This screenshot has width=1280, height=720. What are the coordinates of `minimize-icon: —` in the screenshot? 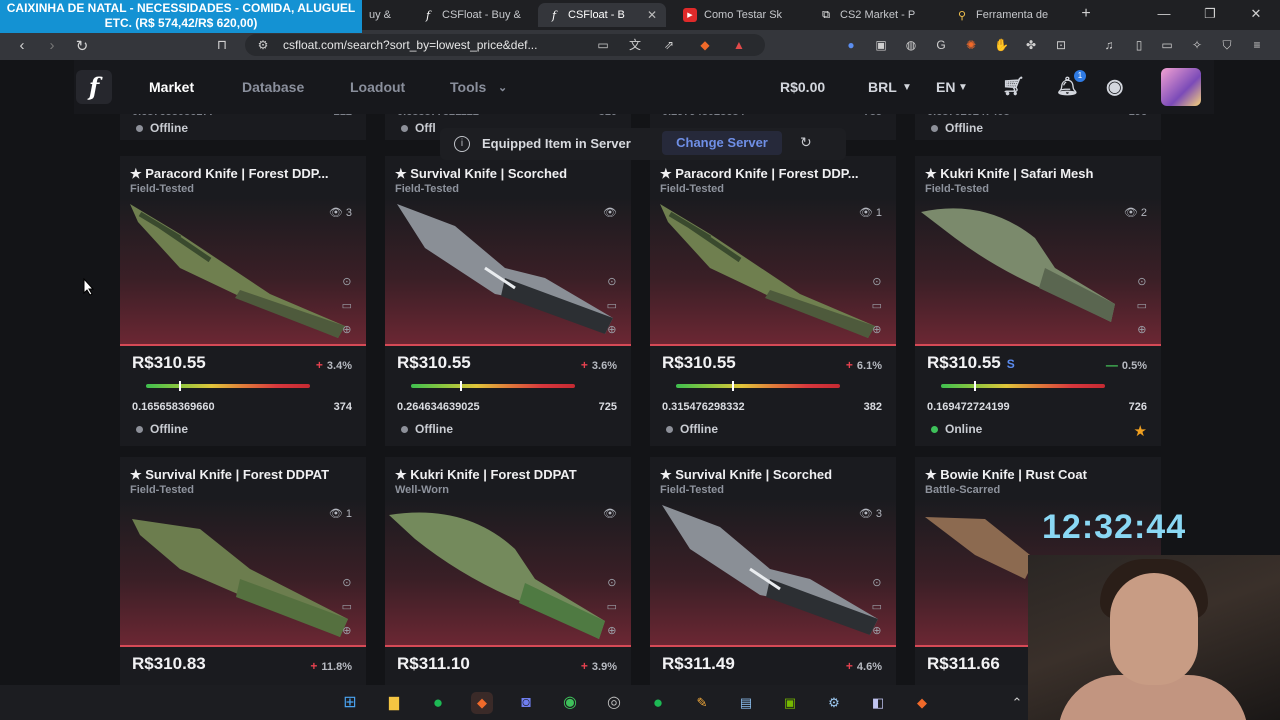 It's located at (1164, 13).